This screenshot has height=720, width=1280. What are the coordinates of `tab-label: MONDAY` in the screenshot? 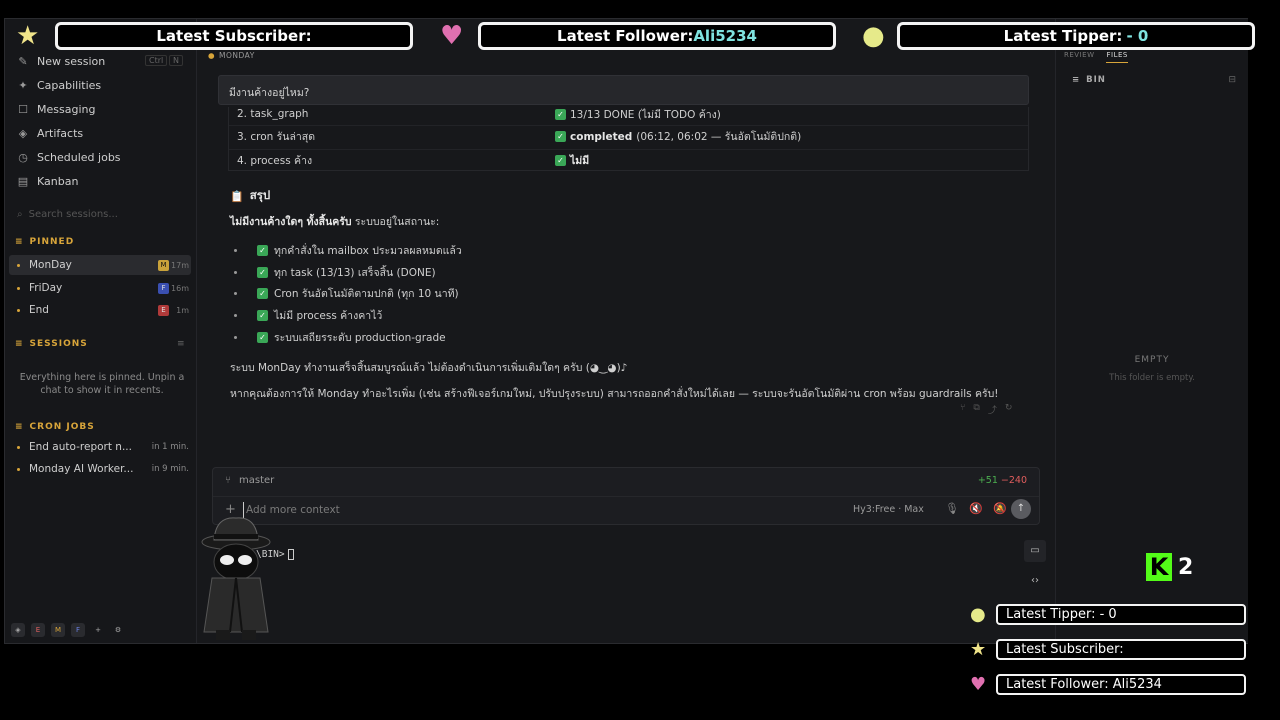 It's located at (237, 55).